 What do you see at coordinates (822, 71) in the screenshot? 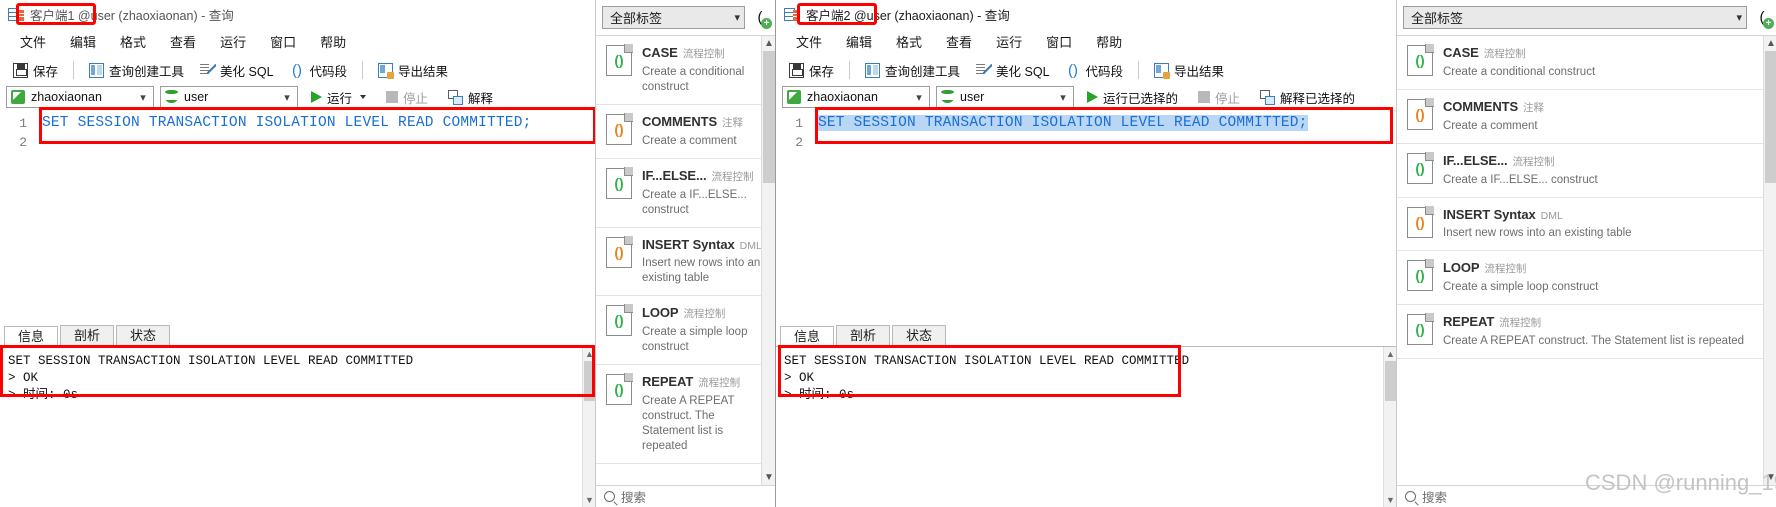
I see `save-label: 保存` at bounding box center [822, 71].